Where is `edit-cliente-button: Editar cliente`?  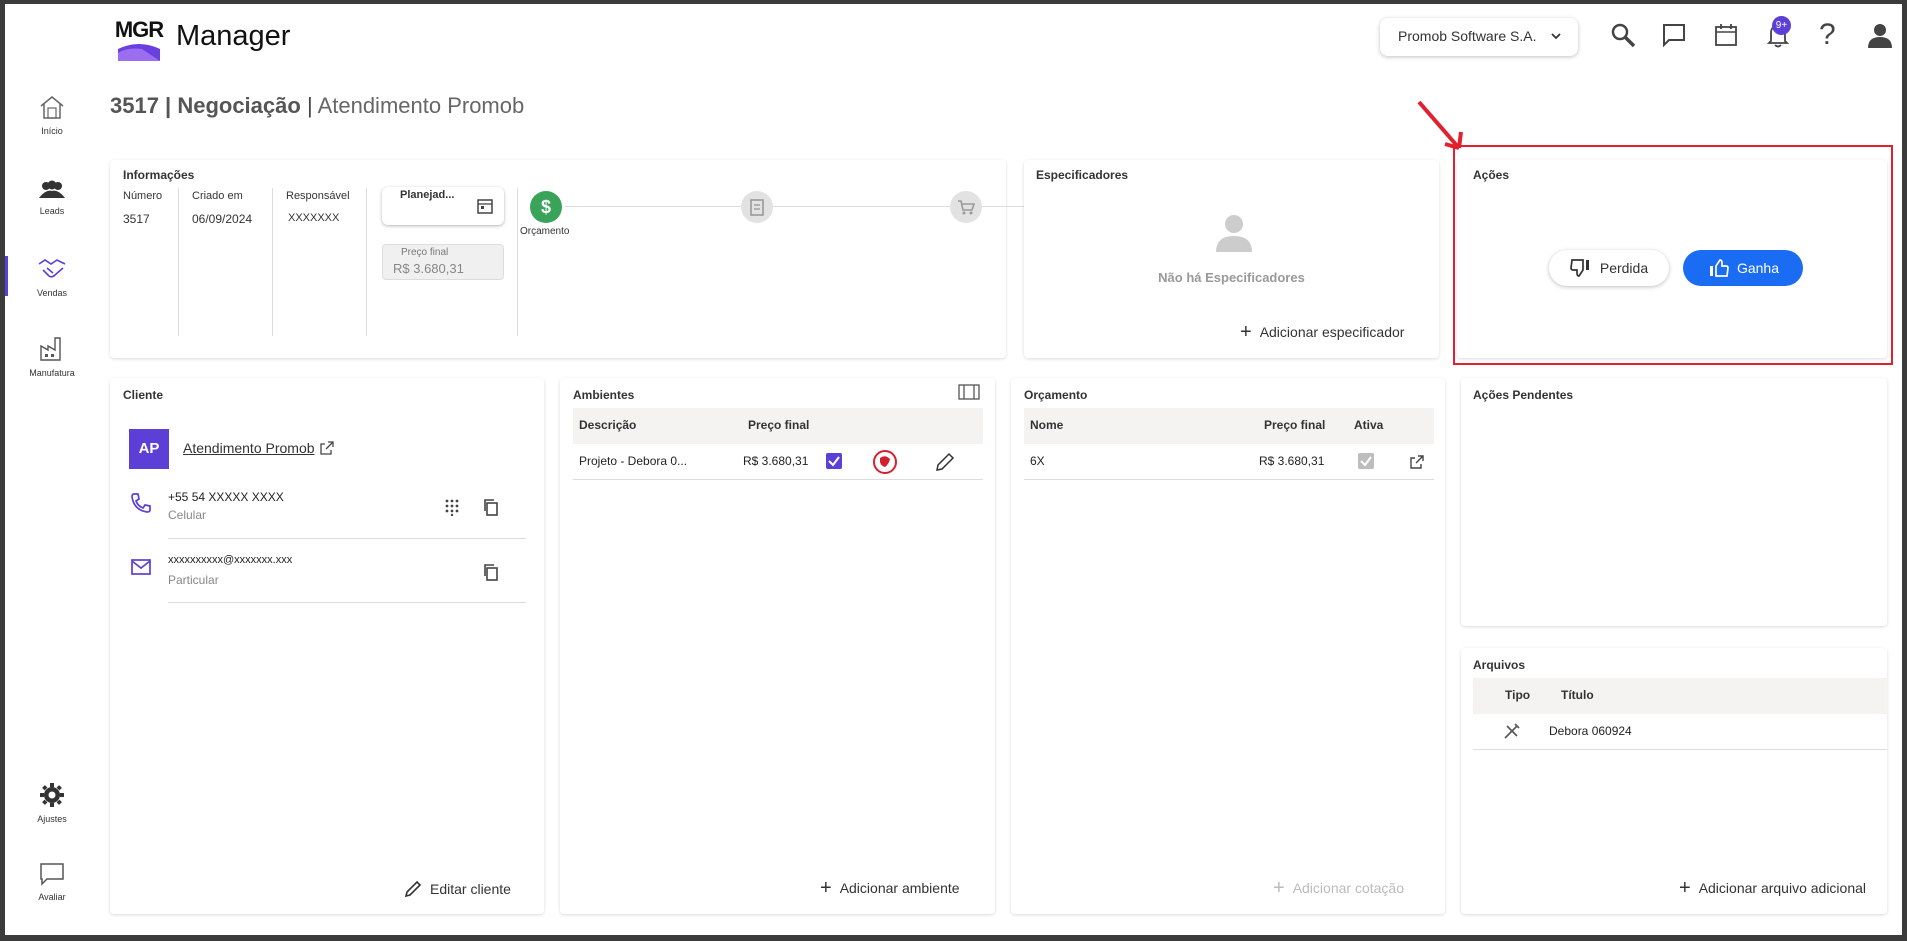
edit-cliente-button: Editar cliente is located at coordinates (457, 889).